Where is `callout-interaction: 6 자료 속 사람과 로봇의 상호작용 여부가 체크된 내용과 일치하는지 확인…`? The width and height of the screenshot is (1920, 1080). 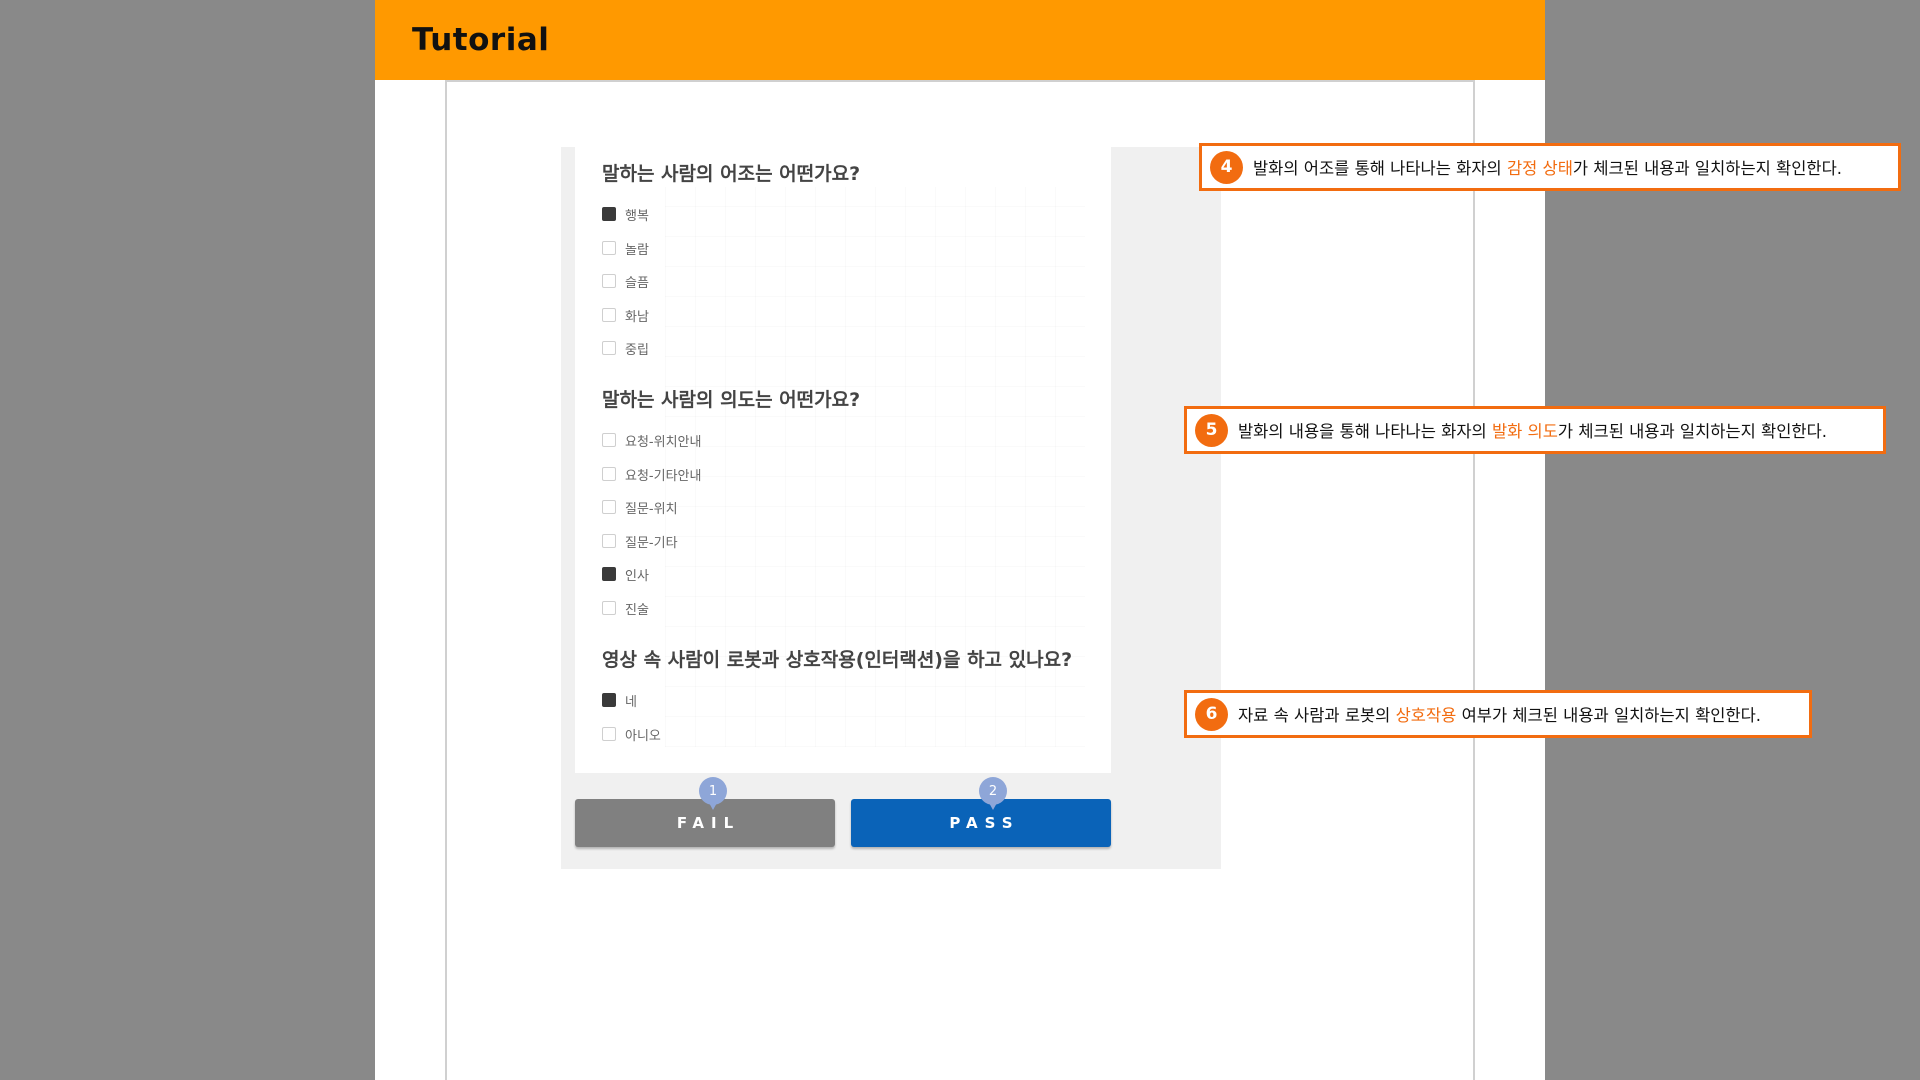
callout-interaction: 6 자료 속 사람과 로봇의 상호작용 여부가 체크된 내용과 일치하는지 확인… is located at coordinates (1498, 714).